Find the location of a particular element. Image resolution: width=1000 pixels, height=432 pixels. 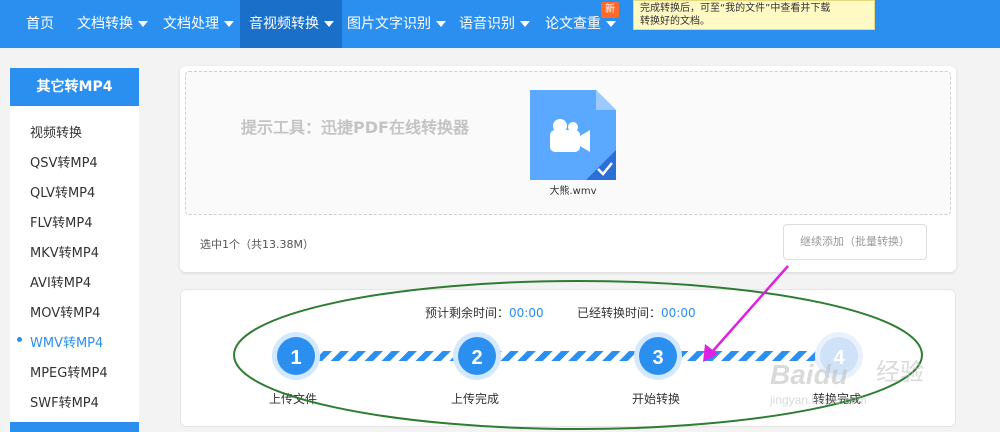

step-3-number: 3 is located at coordinates (657, 358).